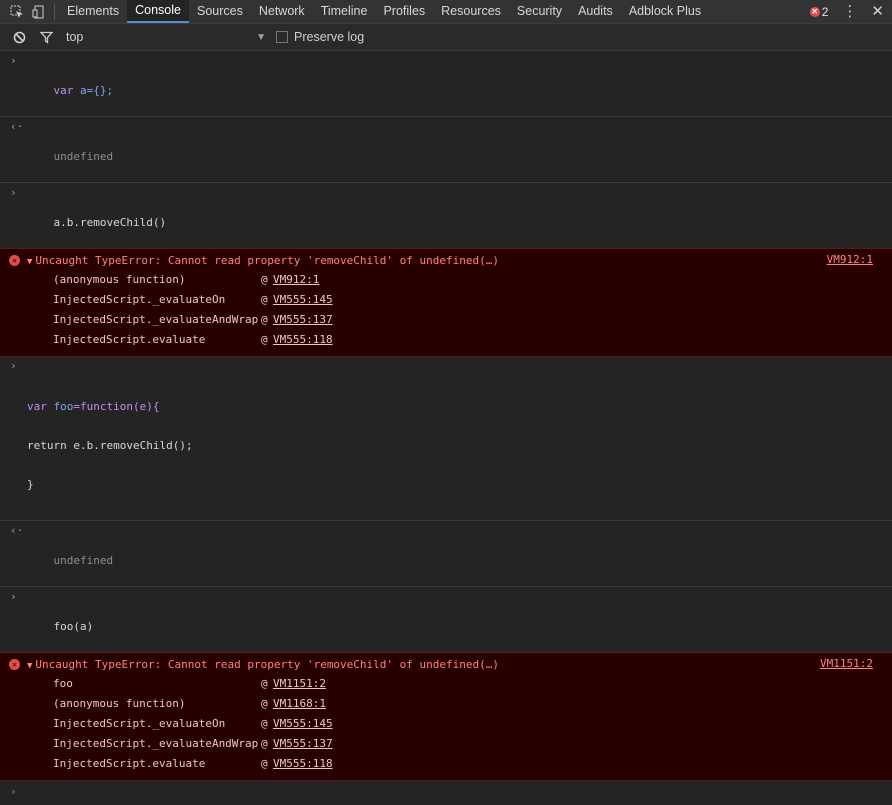 The image size is (892, 805). I want to click on frame-location-link: VM1151:2, so click(299, 684).